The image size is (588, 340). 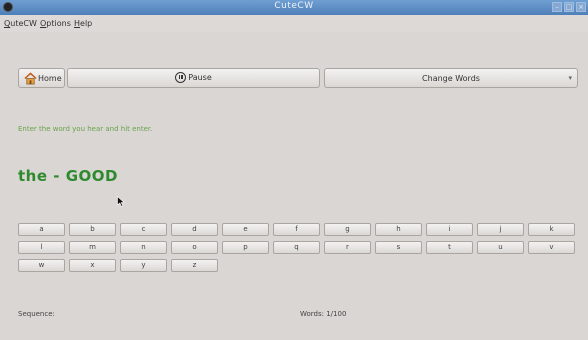 I want to click on close-button: ×, so click(x=581, y=7).